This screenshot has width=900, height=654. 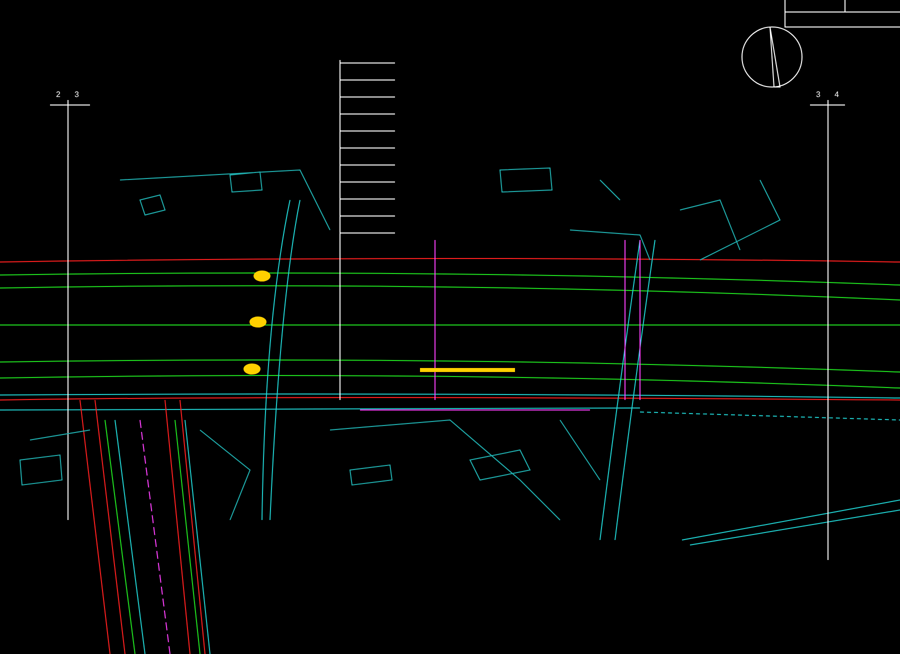 I want to click on grid-label: 2, so click(x=58, y=95).